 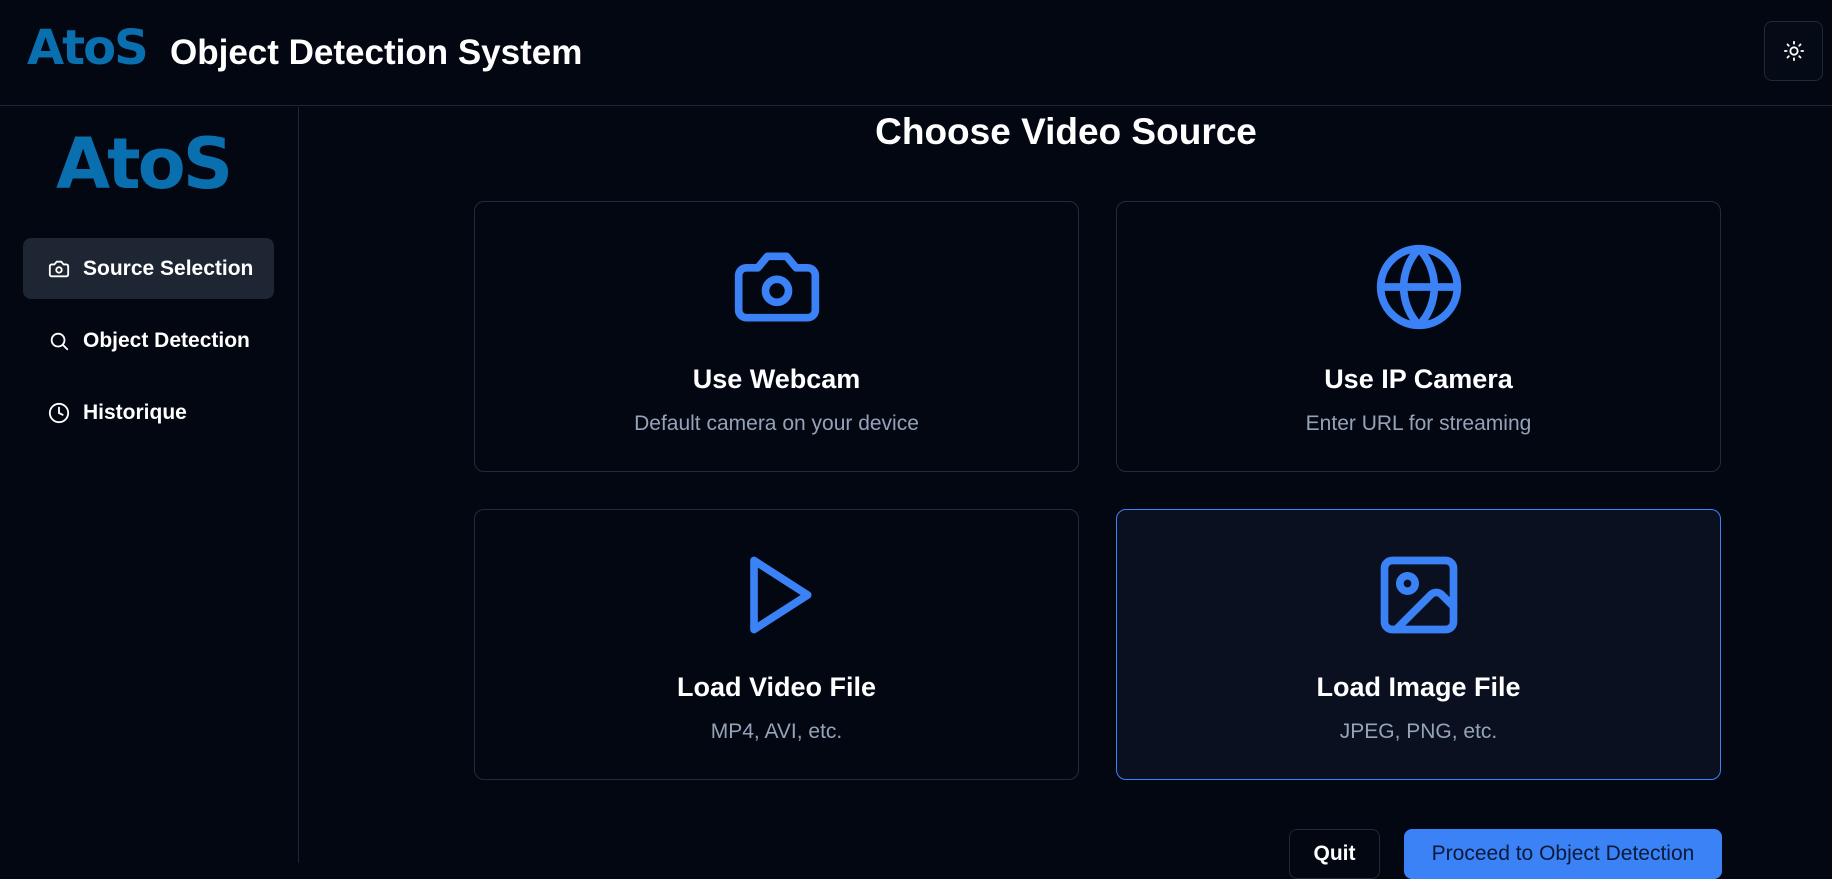 I want to click on card-subtitle: Enter URL for streaming, so click(x=1418, y=423).